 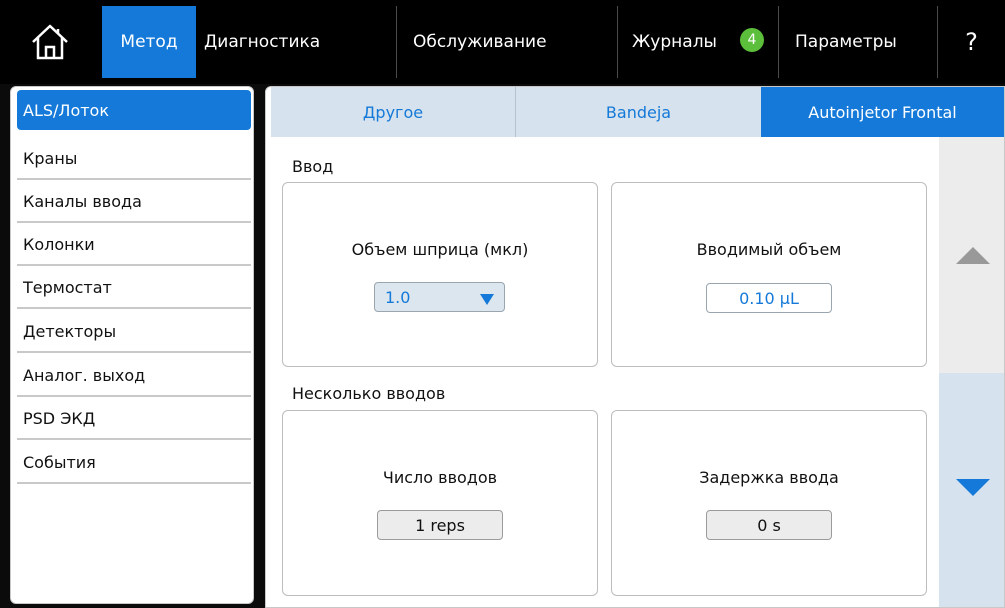 What do you see at coordinates (440, 503) in the screenshot?
I see `injection-count-card: Число вводов 1 reps` at bounding box center [440, 503].